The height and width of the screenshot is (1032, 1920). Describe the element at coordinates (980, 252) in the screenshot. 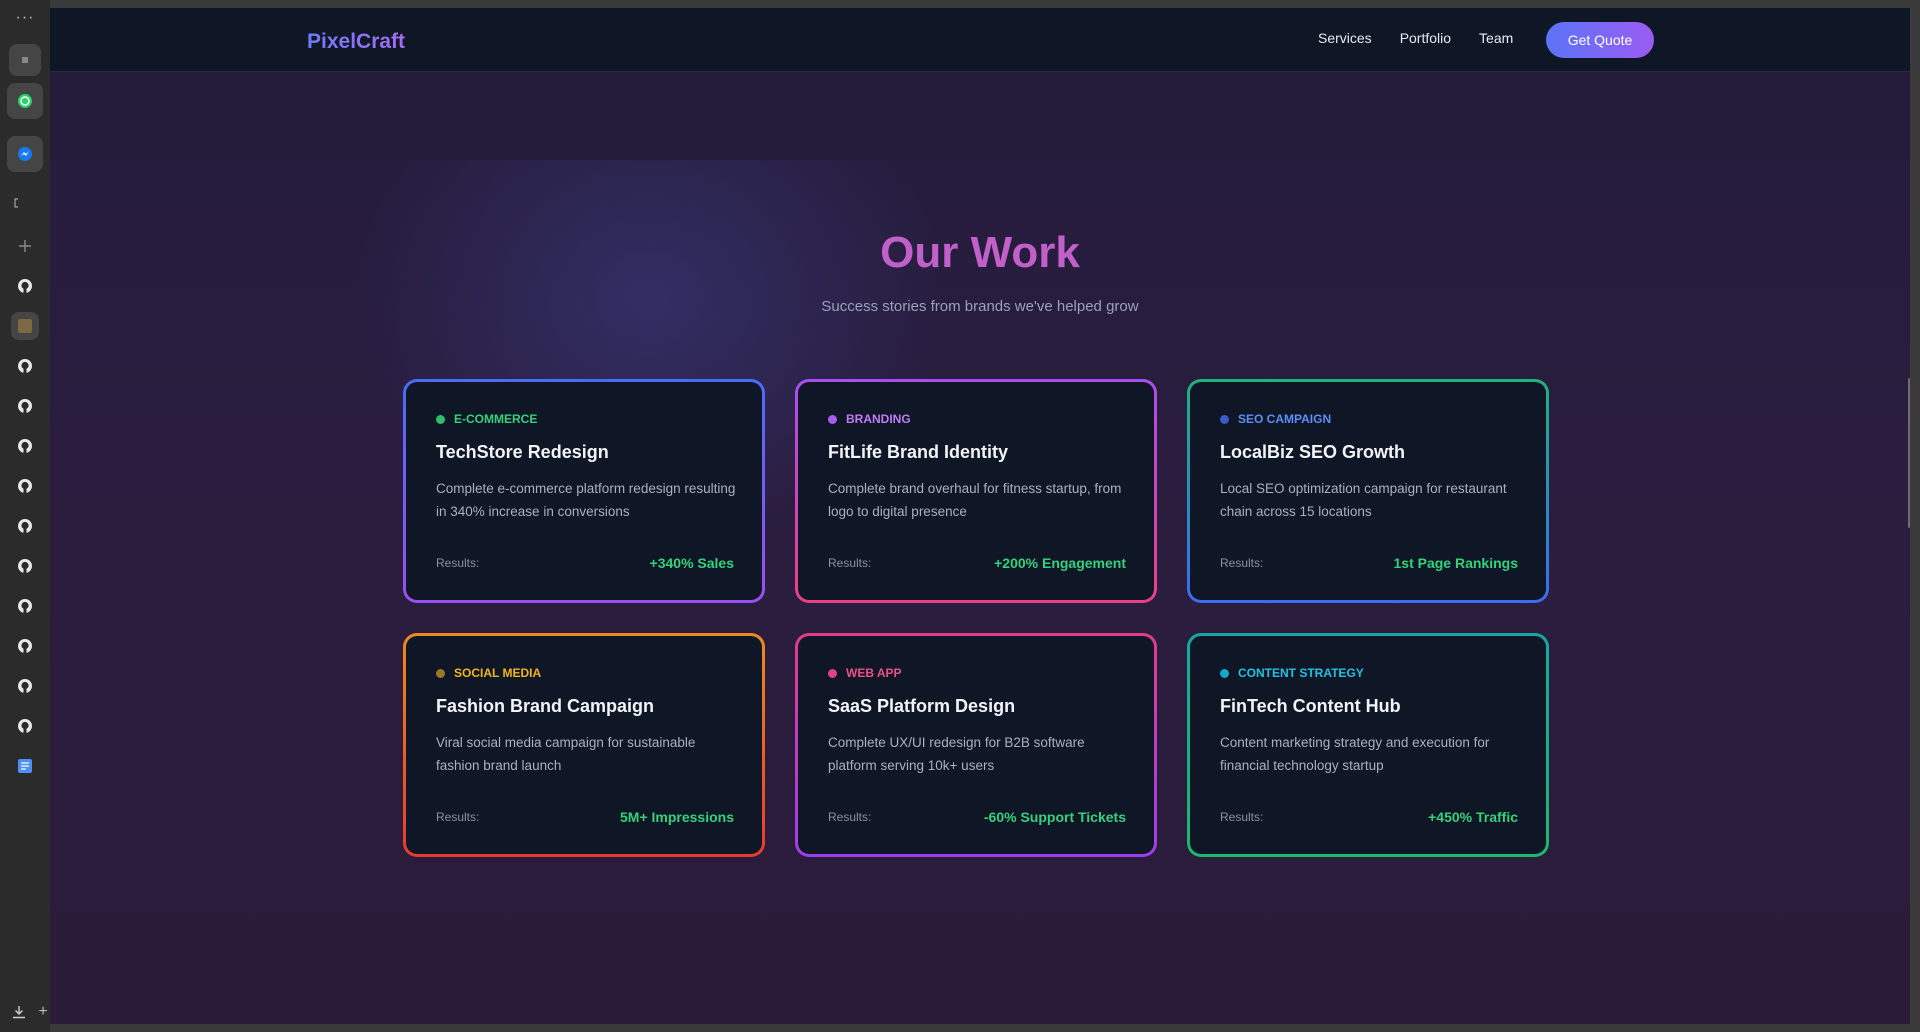

I see `section-title: Our Work` at that location.